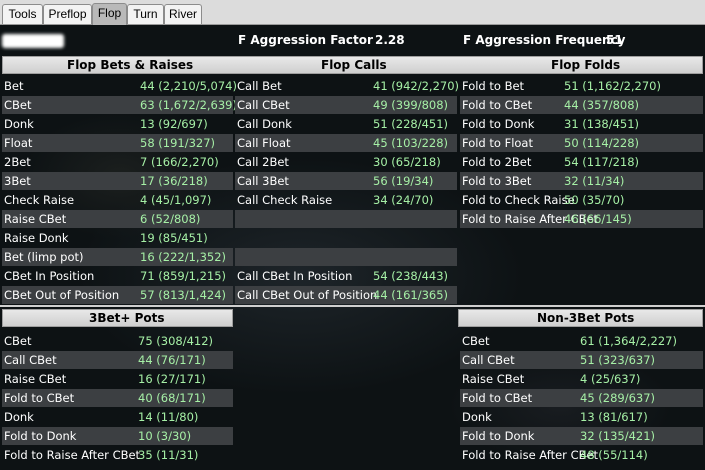 The width and height of the screenshot is (705, 470). Describe the element at coordinates (183, 276) in the screenshot. I see `bets-raises-value: 71 (859/1,215)` at that location.